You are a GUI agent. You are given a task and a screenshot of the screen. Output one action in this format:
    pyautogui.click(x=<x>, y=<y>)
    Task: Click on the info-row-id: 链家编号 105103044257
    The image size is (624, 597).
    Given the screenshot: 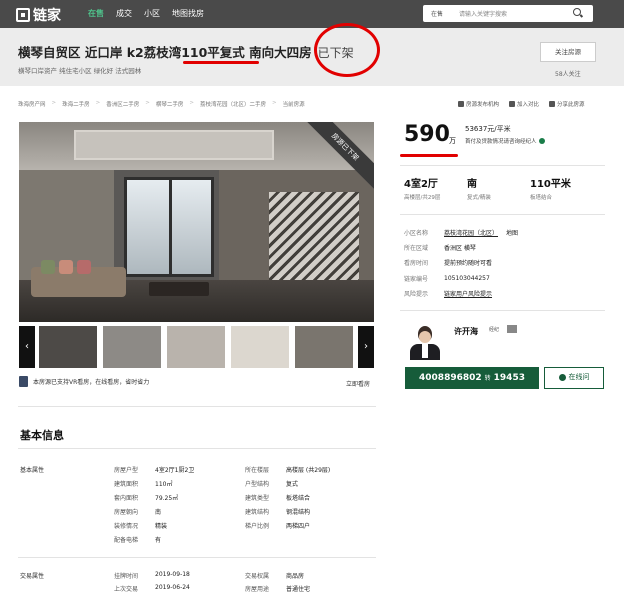 What is the action you would take?
    pyautogui.click(x=461, y=278)
    